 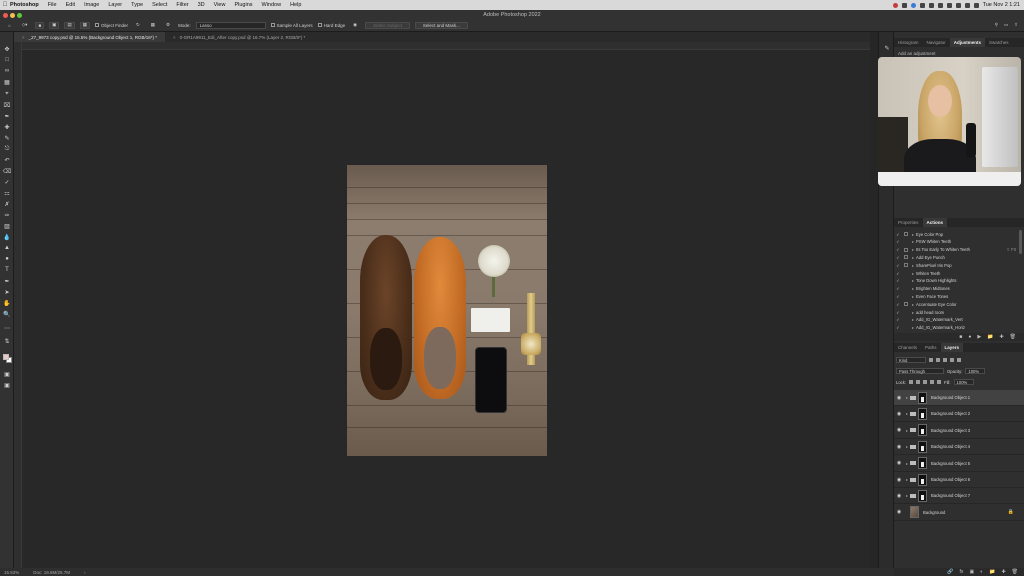 I want to click on horizontal-ruler, so click(x=446, y=46).